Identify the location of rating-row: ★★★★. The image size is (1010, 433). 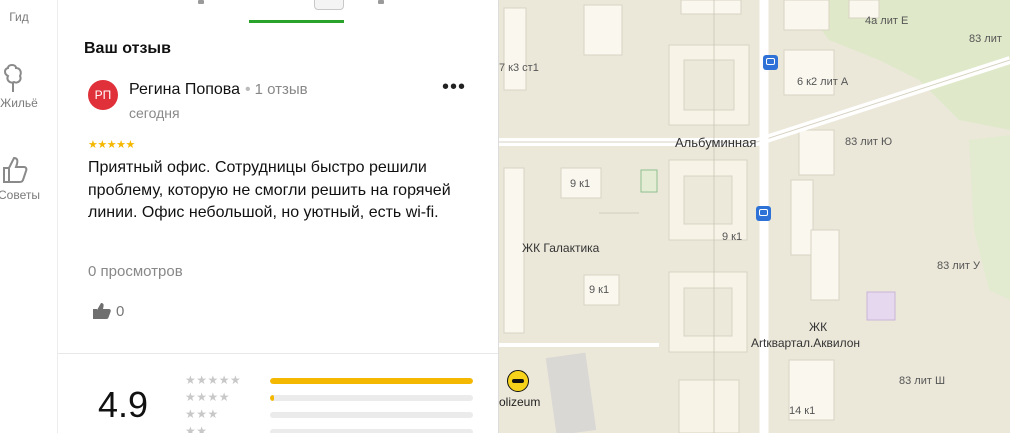
(330, 398).